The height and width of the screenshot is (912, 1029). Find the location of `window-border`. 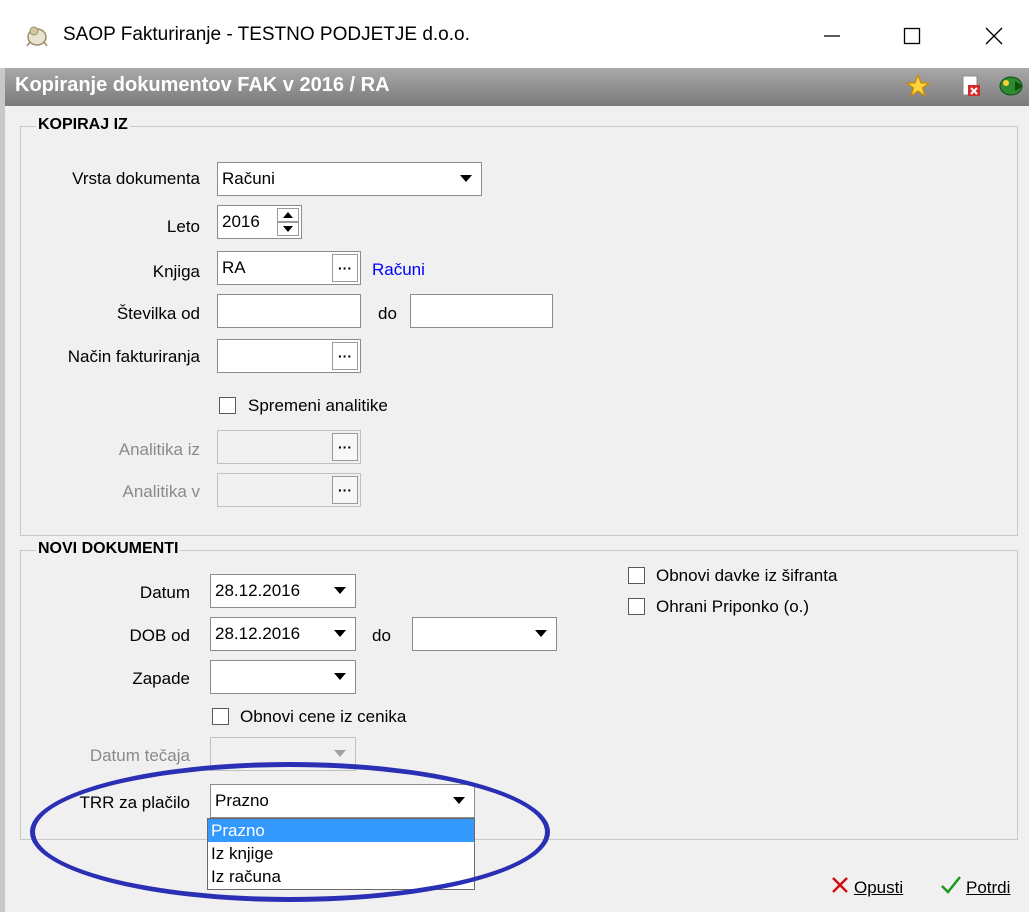

window-border is located at coordinates (2, 490).